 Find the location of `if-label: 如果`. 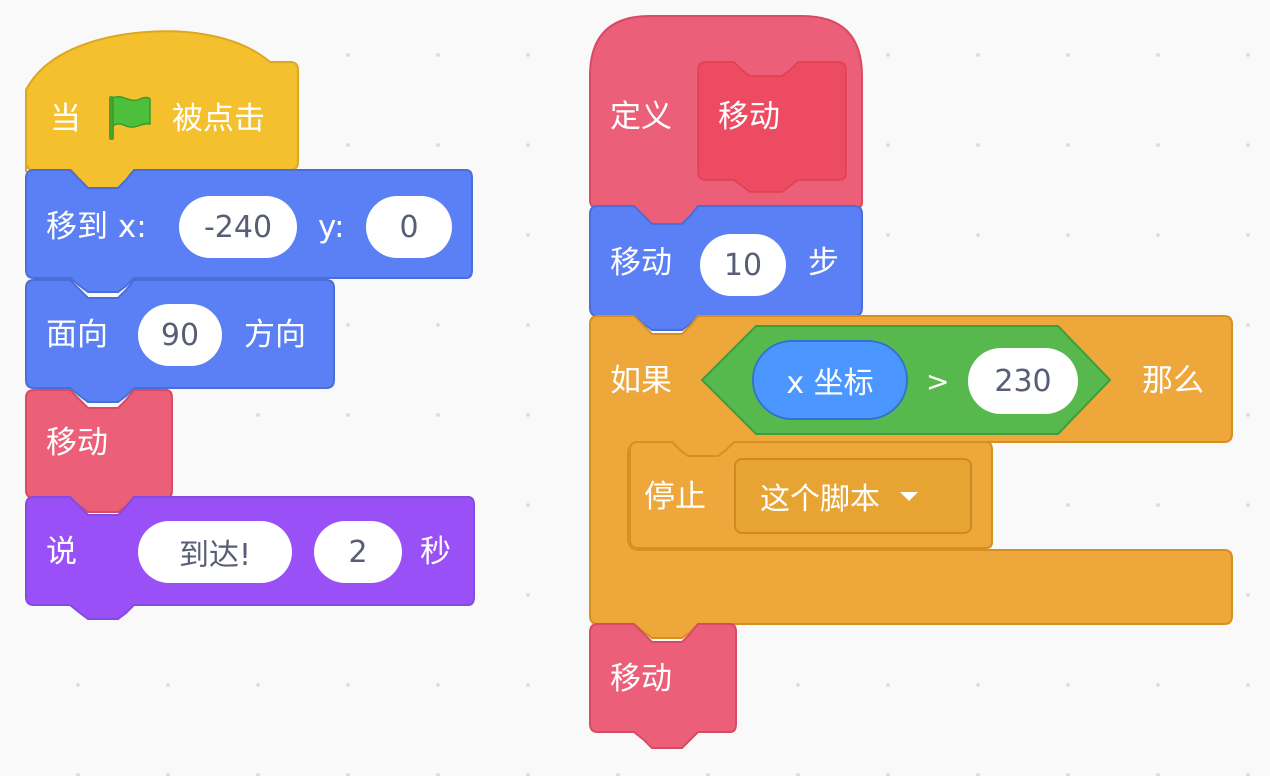

if-label: 如果 is located at coordinates (641, 381).